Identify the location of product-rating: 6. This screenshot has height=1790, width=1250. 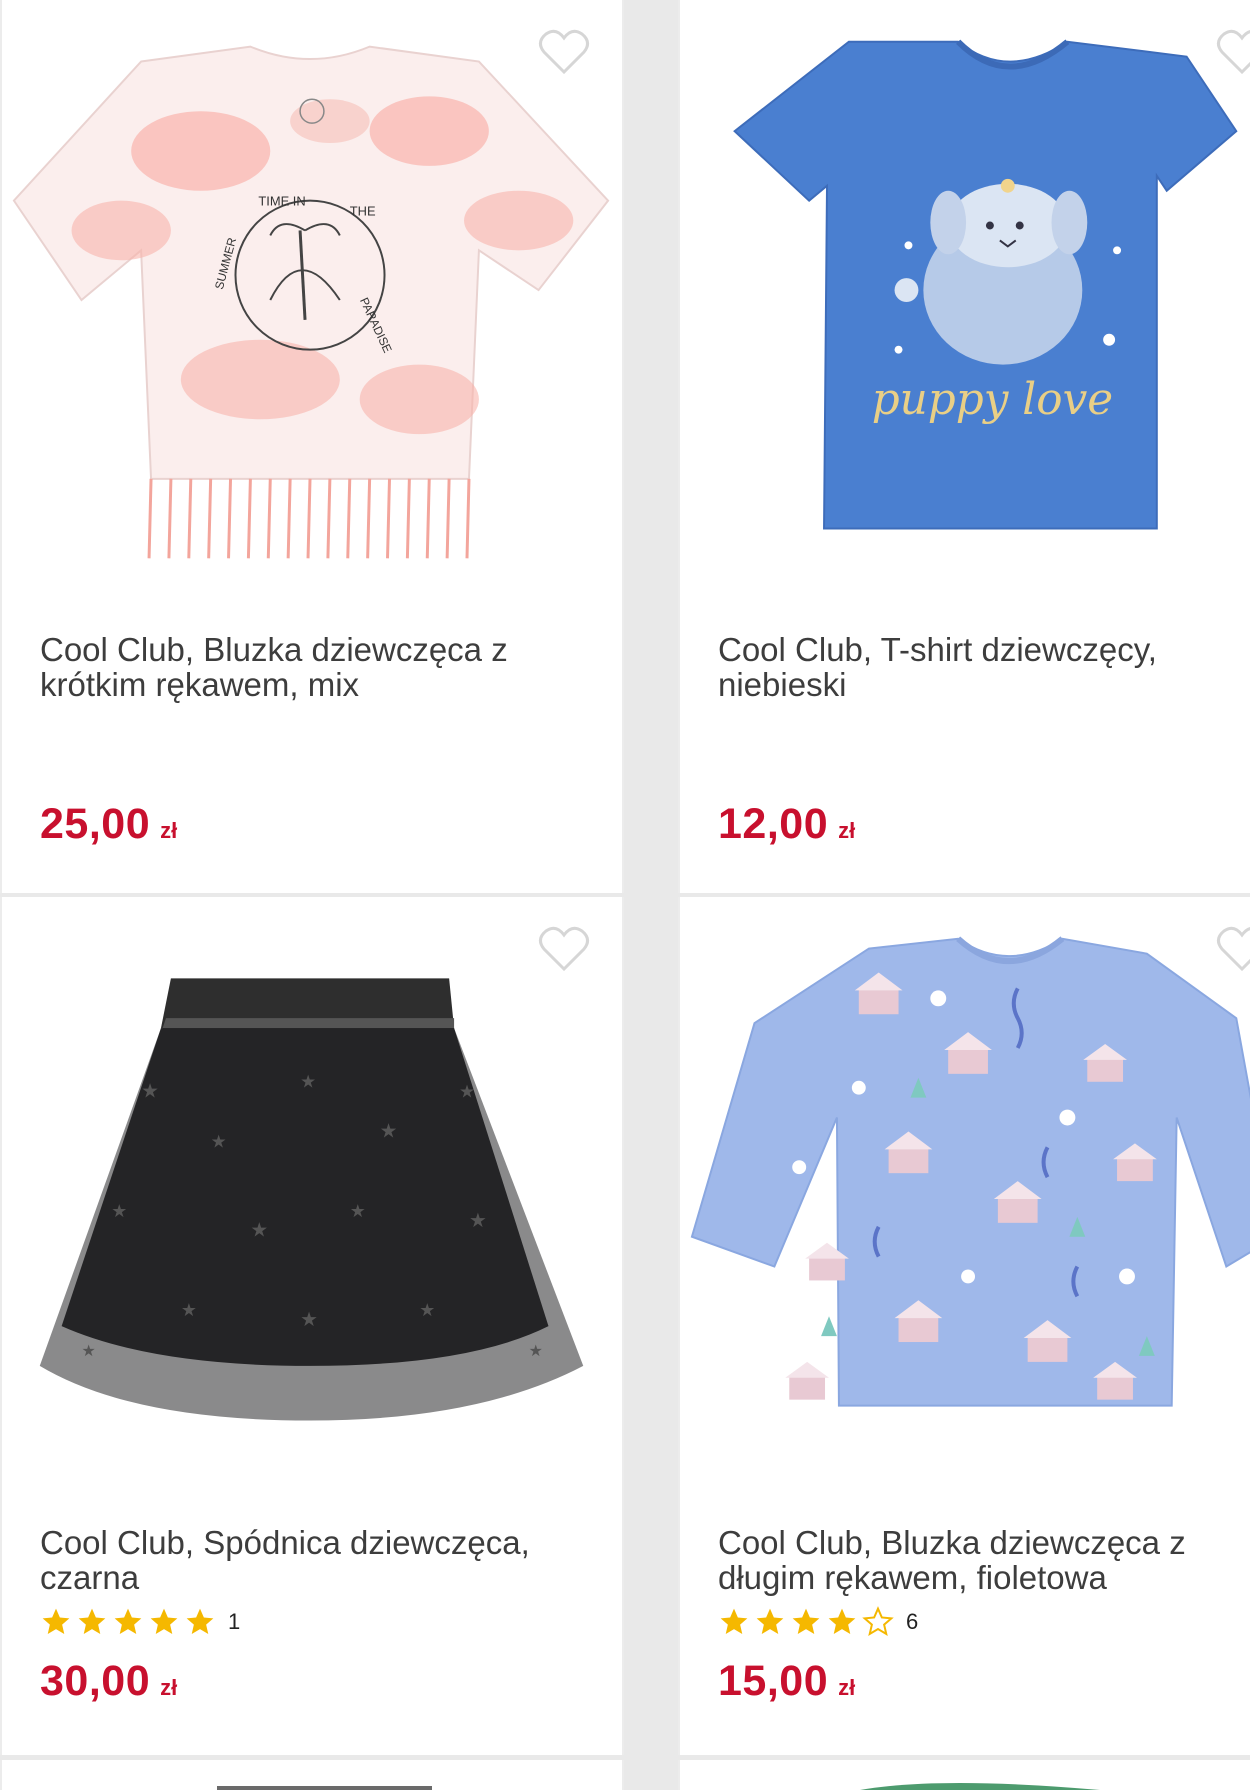
(818, 1622).